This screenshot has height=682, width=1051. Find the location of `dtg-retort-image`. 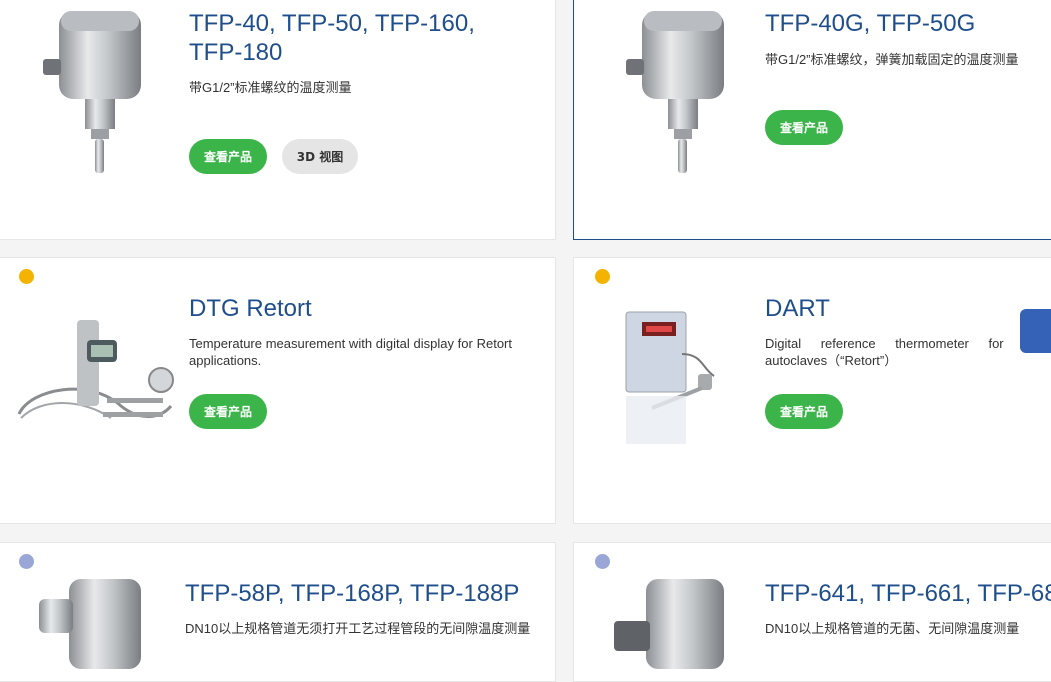

dtg-retort-image is located at coordinates (95, 369).